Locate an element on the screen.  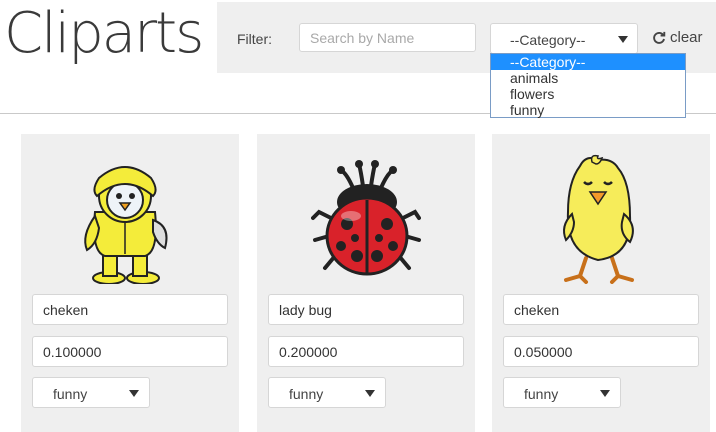
ladybug-icon is located at coordinates (366, 218).